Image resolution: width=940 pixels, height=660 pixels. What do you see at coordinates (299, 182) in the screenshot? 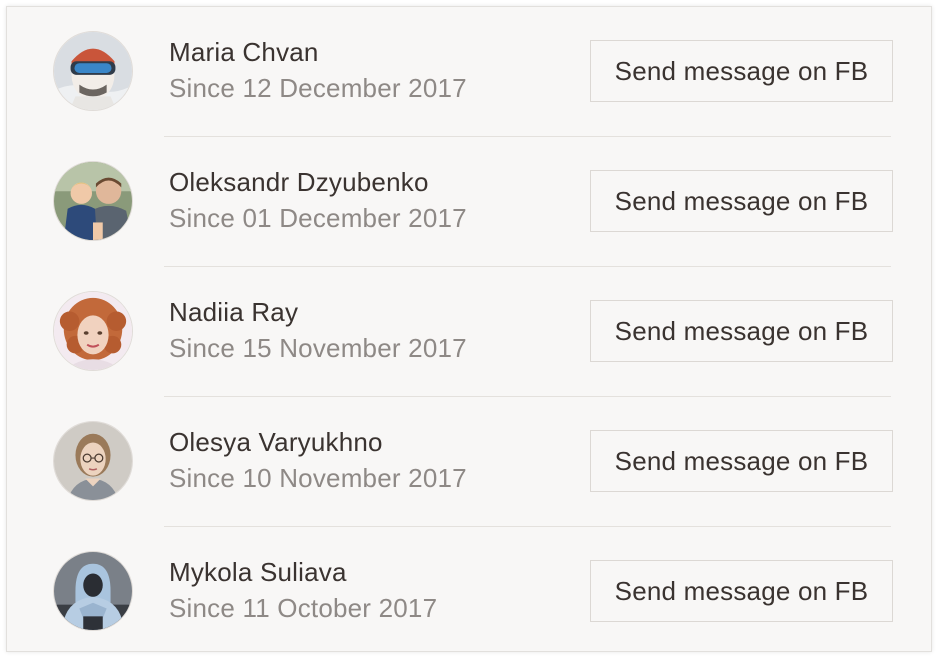
I see `contact-name: Oleksandr Dzyubenko` at bounding box center [299, 182].